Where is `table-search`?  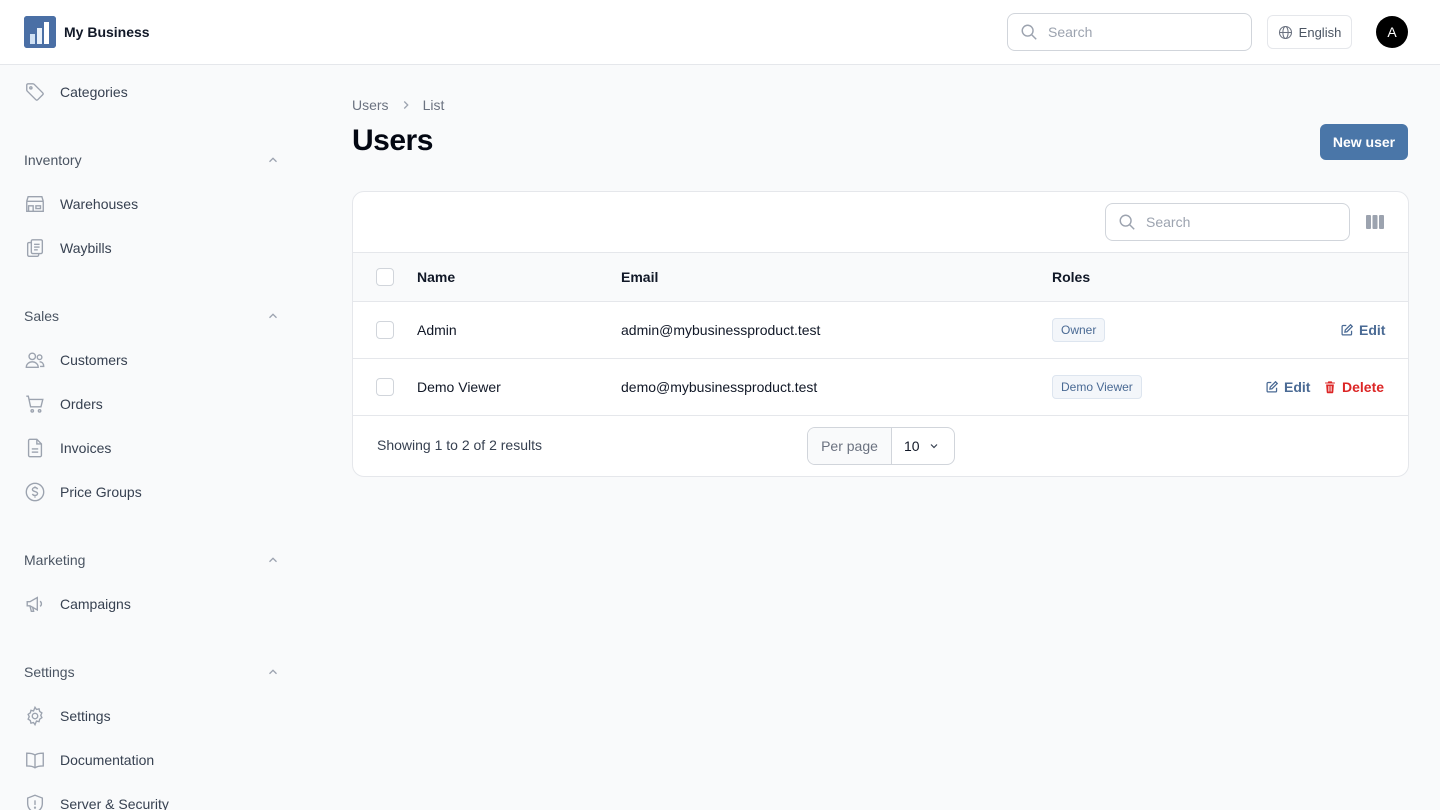
table-search is located at coordinates (1227, 222).